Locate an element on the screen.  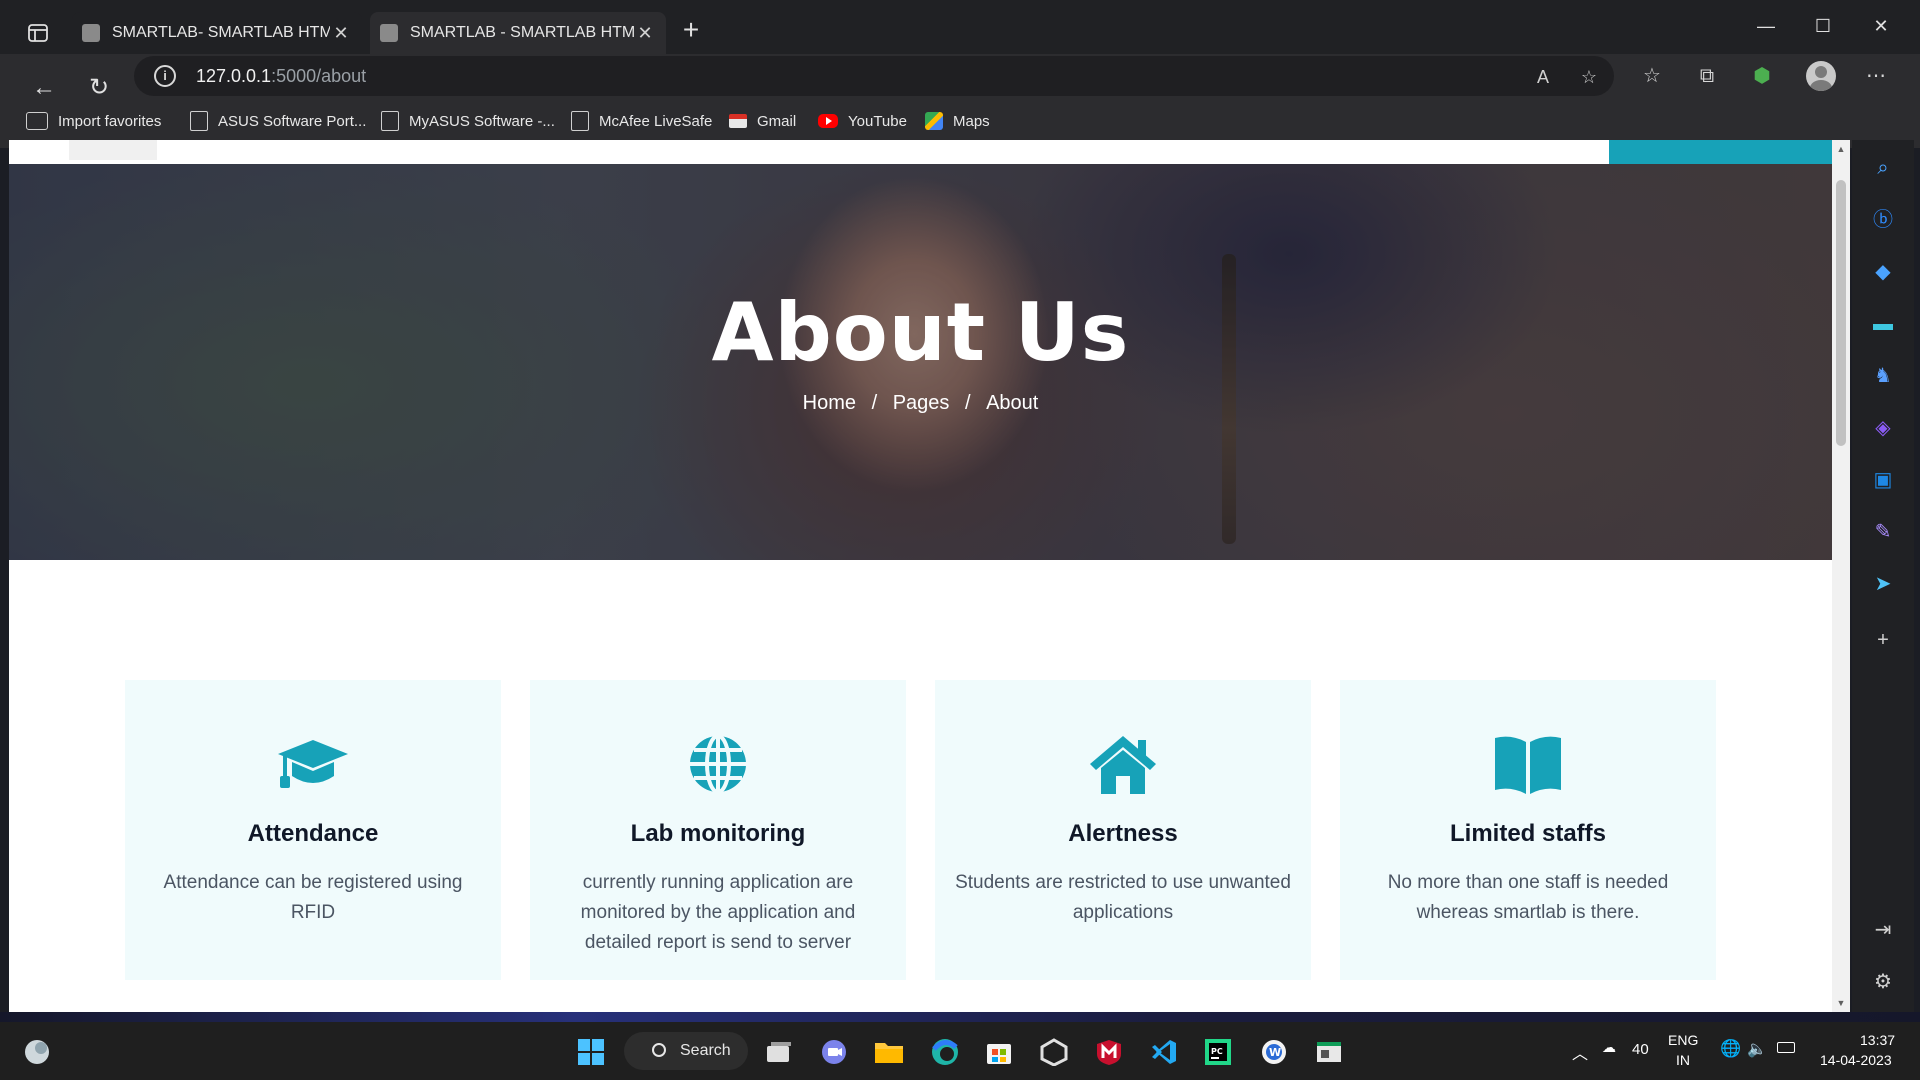
scroll-down-icon: ▼ is located at coordinates (1841, 1003).